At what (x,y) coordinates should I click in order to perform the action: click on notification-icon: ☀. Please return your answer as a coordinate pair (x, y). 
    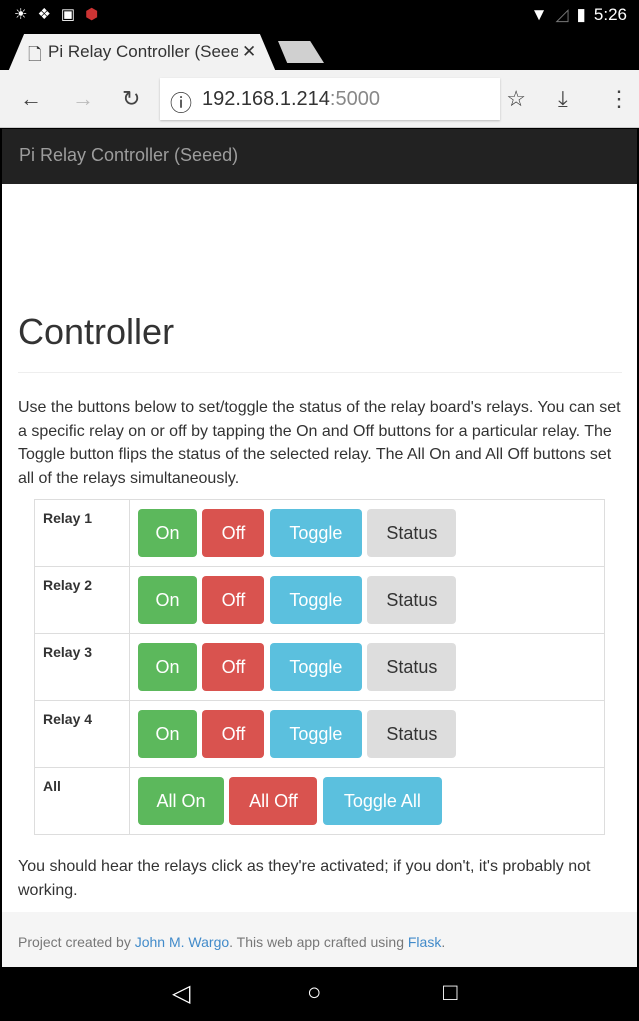
    Looking at the image, I should click on (21, 14).